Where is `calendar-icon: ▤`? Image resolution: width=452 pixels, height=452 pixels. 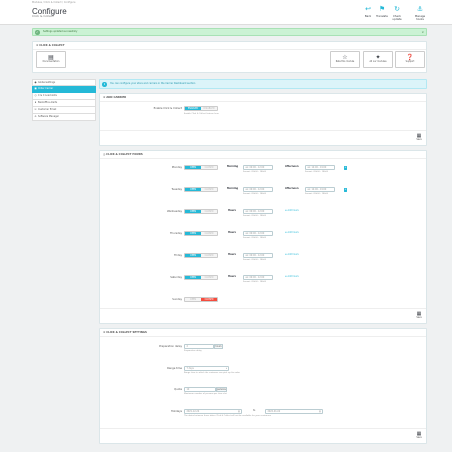
calendar-icon: ▤ is located at coordinates (319, 411).